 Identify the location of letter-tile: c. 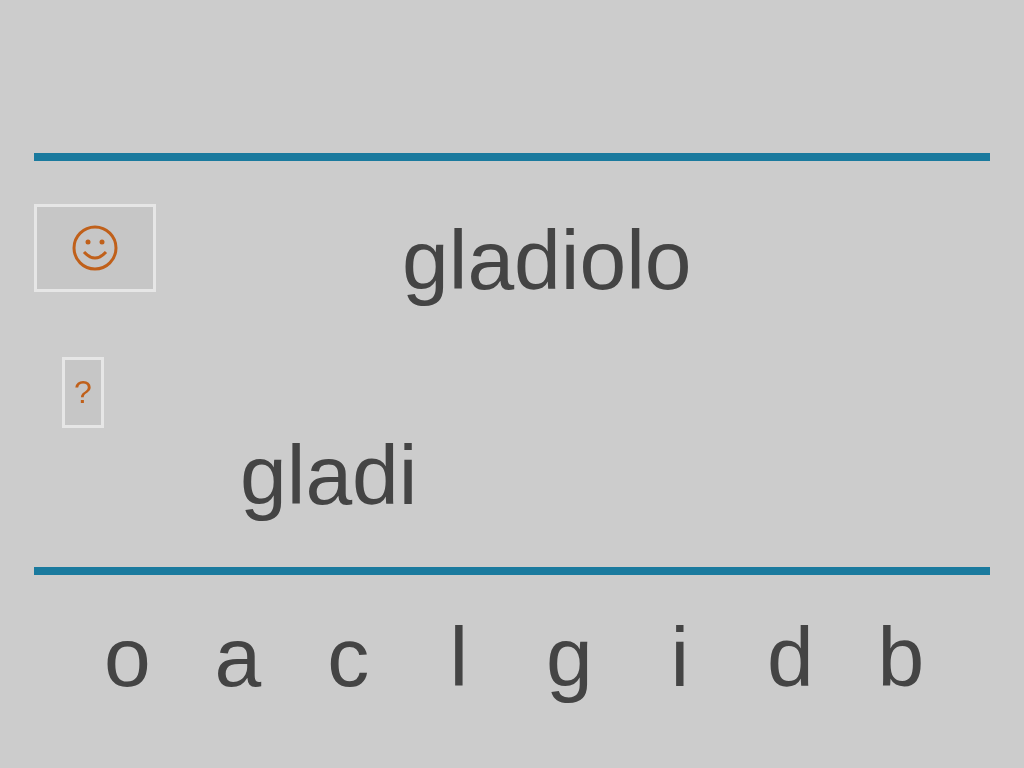
(348, 657).